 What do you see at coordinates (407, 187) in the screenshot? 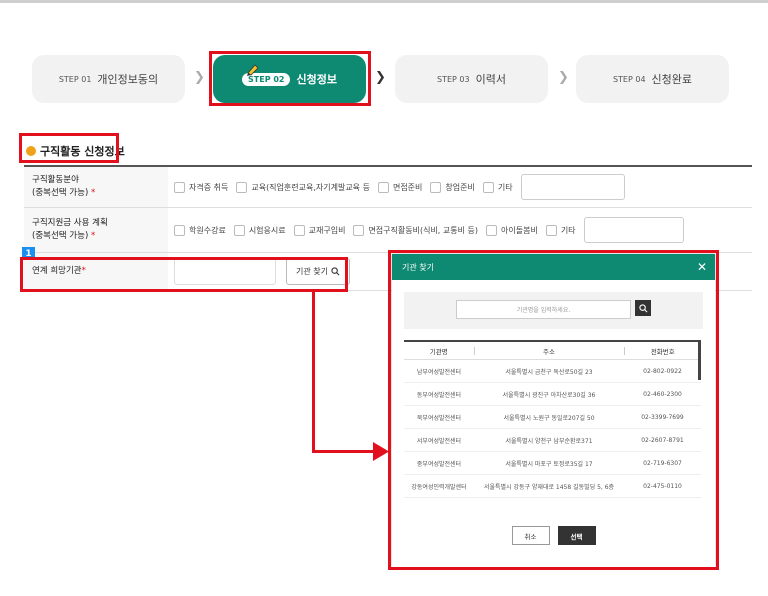
I see `checkbox-label: 면접준비` at bounding box center [407, 187].